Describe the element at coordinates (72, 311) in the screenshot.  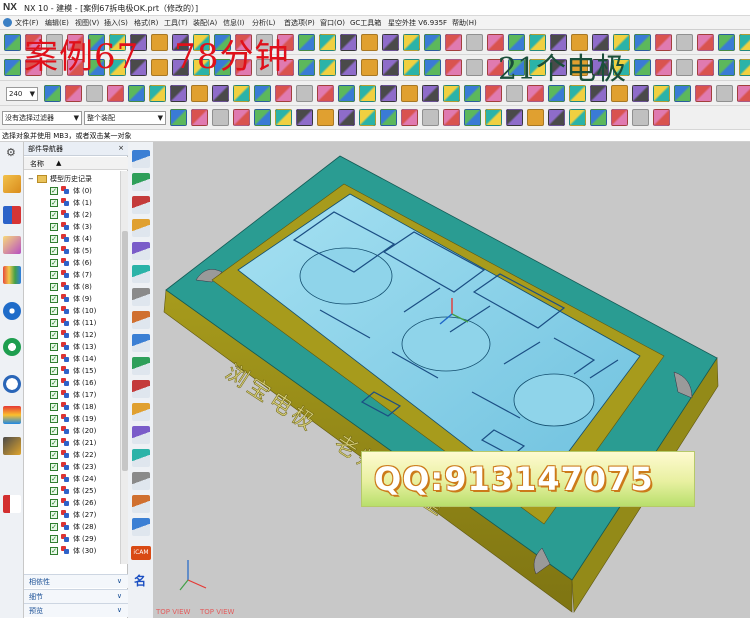
I see `tree-body-row: ✓ 体 (10)` at that location.